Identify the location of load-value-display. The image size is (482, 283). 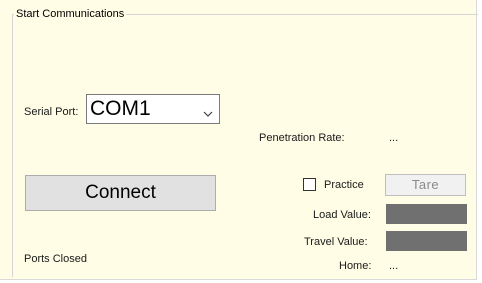
(426, 214).